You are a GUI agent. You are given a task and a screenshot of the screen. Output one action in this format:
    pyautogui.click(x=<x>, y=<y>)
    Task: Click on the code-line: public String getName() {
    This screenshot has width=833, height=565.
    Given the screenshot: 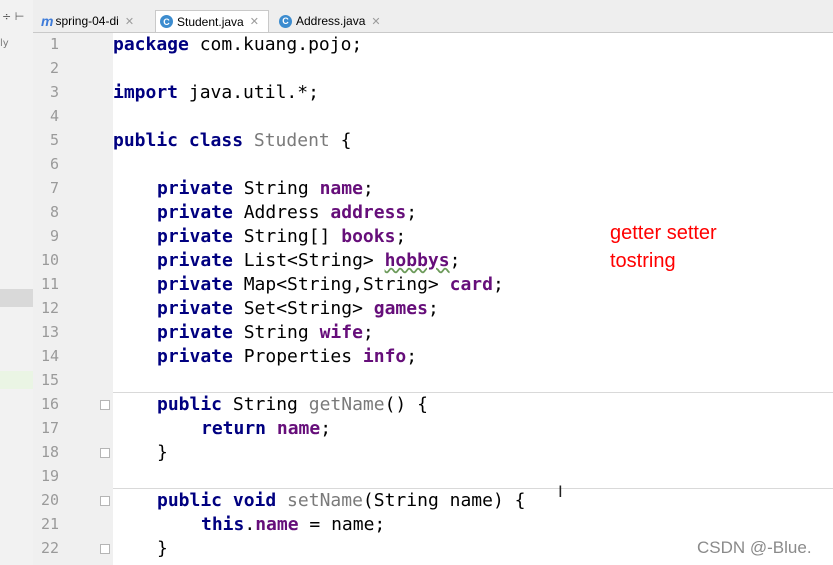 What is the action you would take?
    pyautogui.click(x=292, y=405)
    